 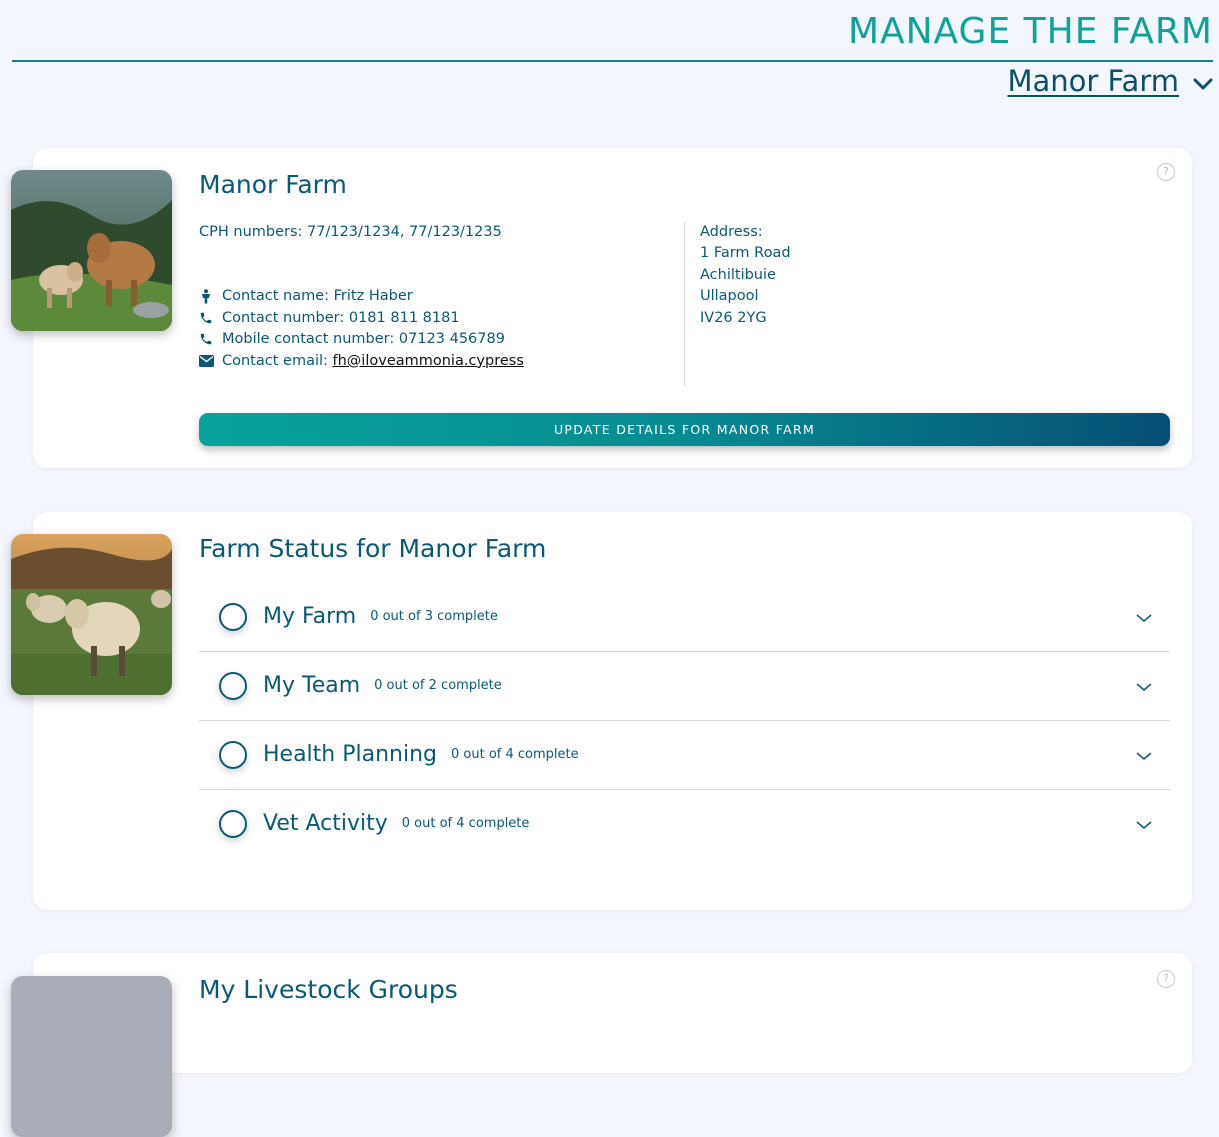 What do you see at coordinates (729, 296) in the screenshot?
I see `address-line: Ullapool` at bounding box center [729, 296].